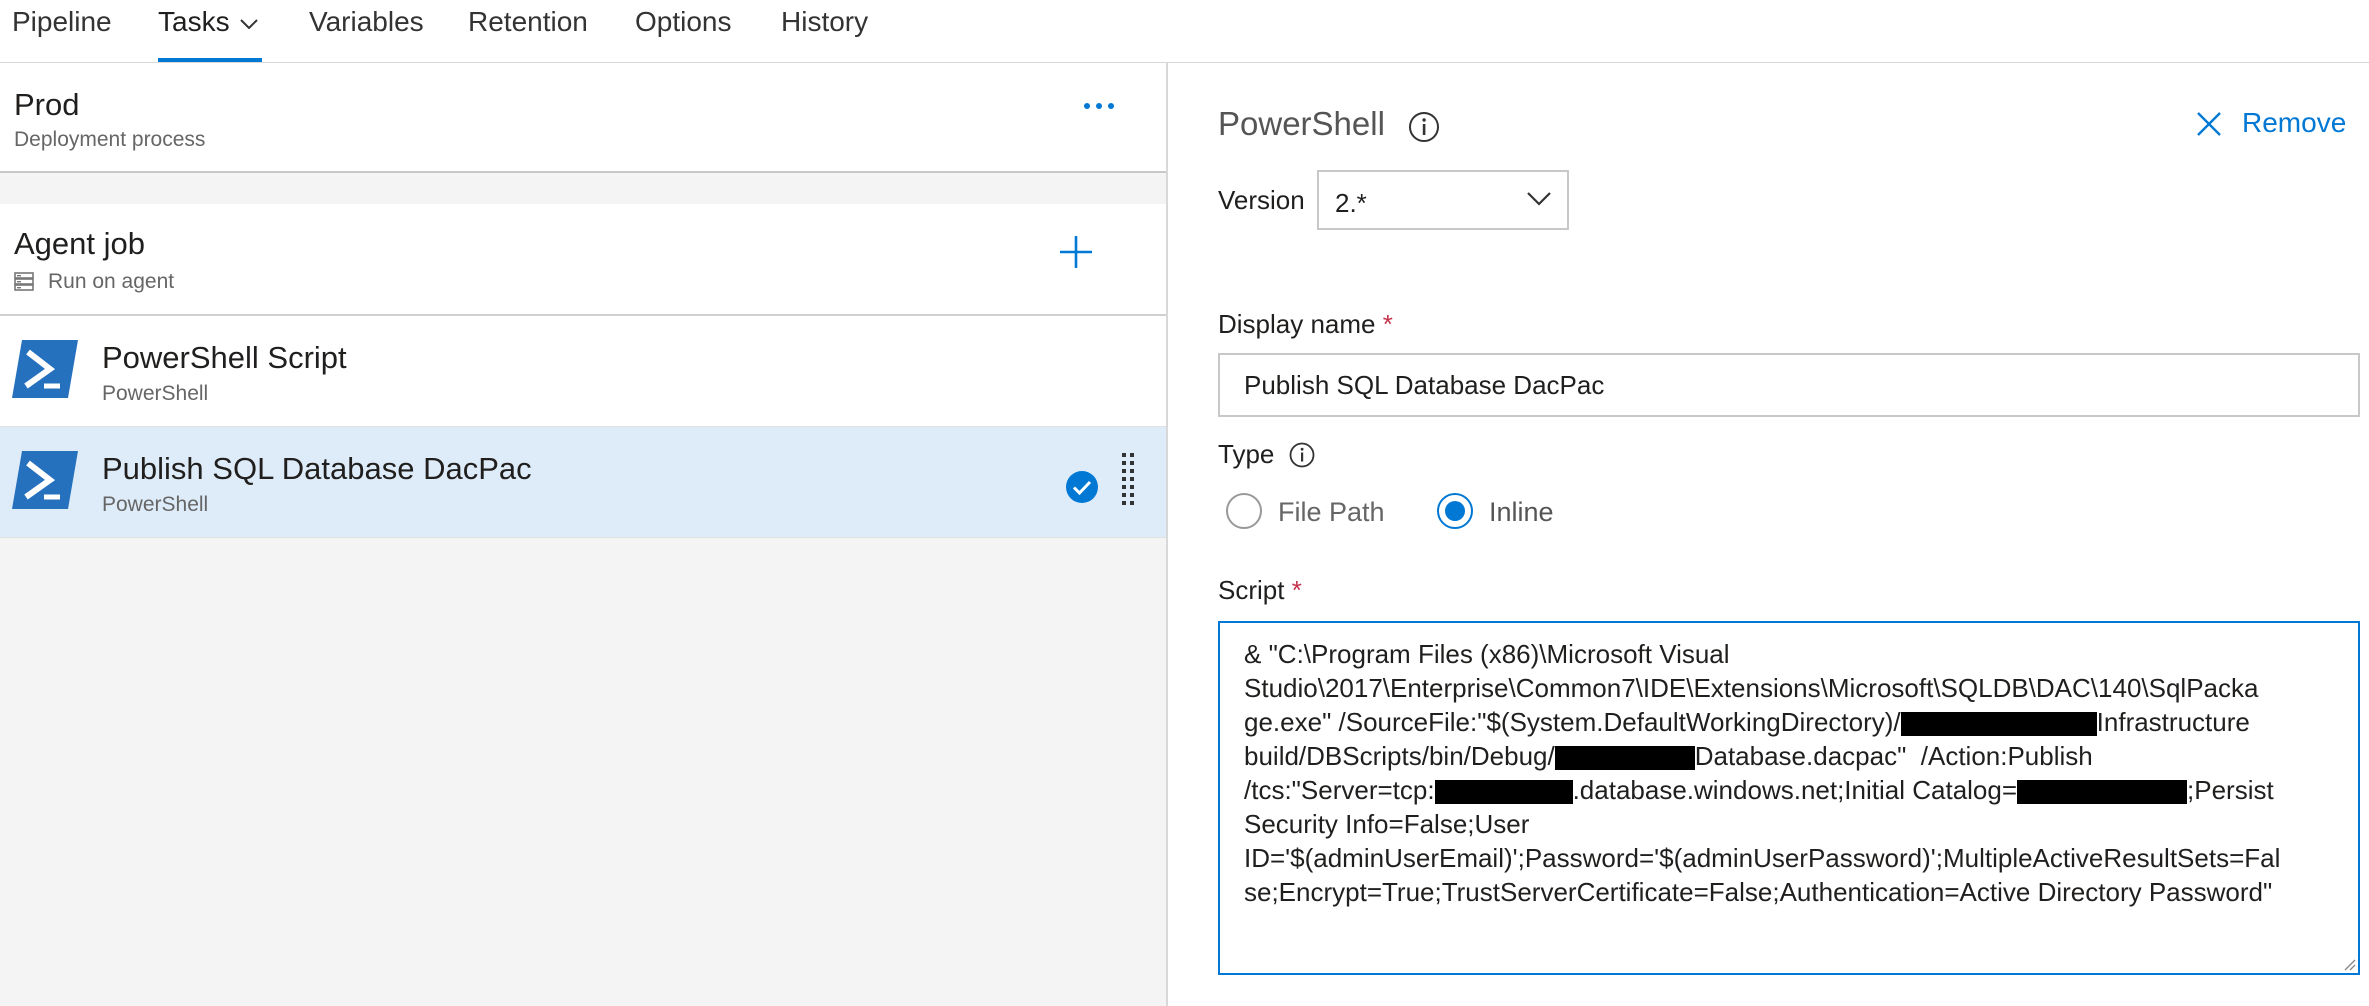 This screenshot has width=2369, height=1006. What do you see at coordinates (1076, 252) in the screenshot?
I see `add-task-icon` at bounding box center [1076, 252].